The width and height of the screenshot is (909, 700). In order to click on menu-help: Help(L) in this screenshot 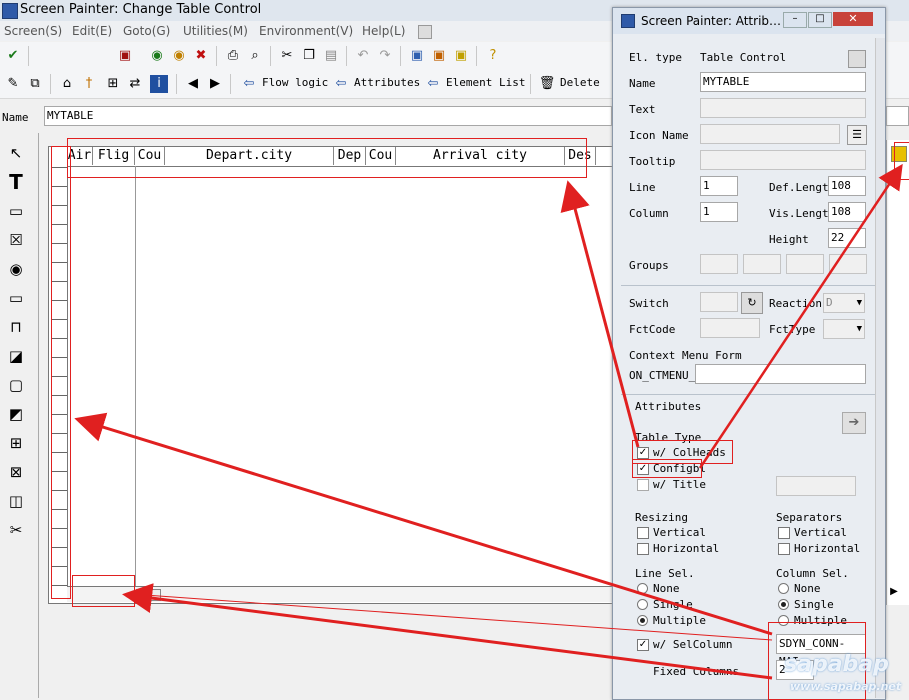, I will do `click(383, 31)`.